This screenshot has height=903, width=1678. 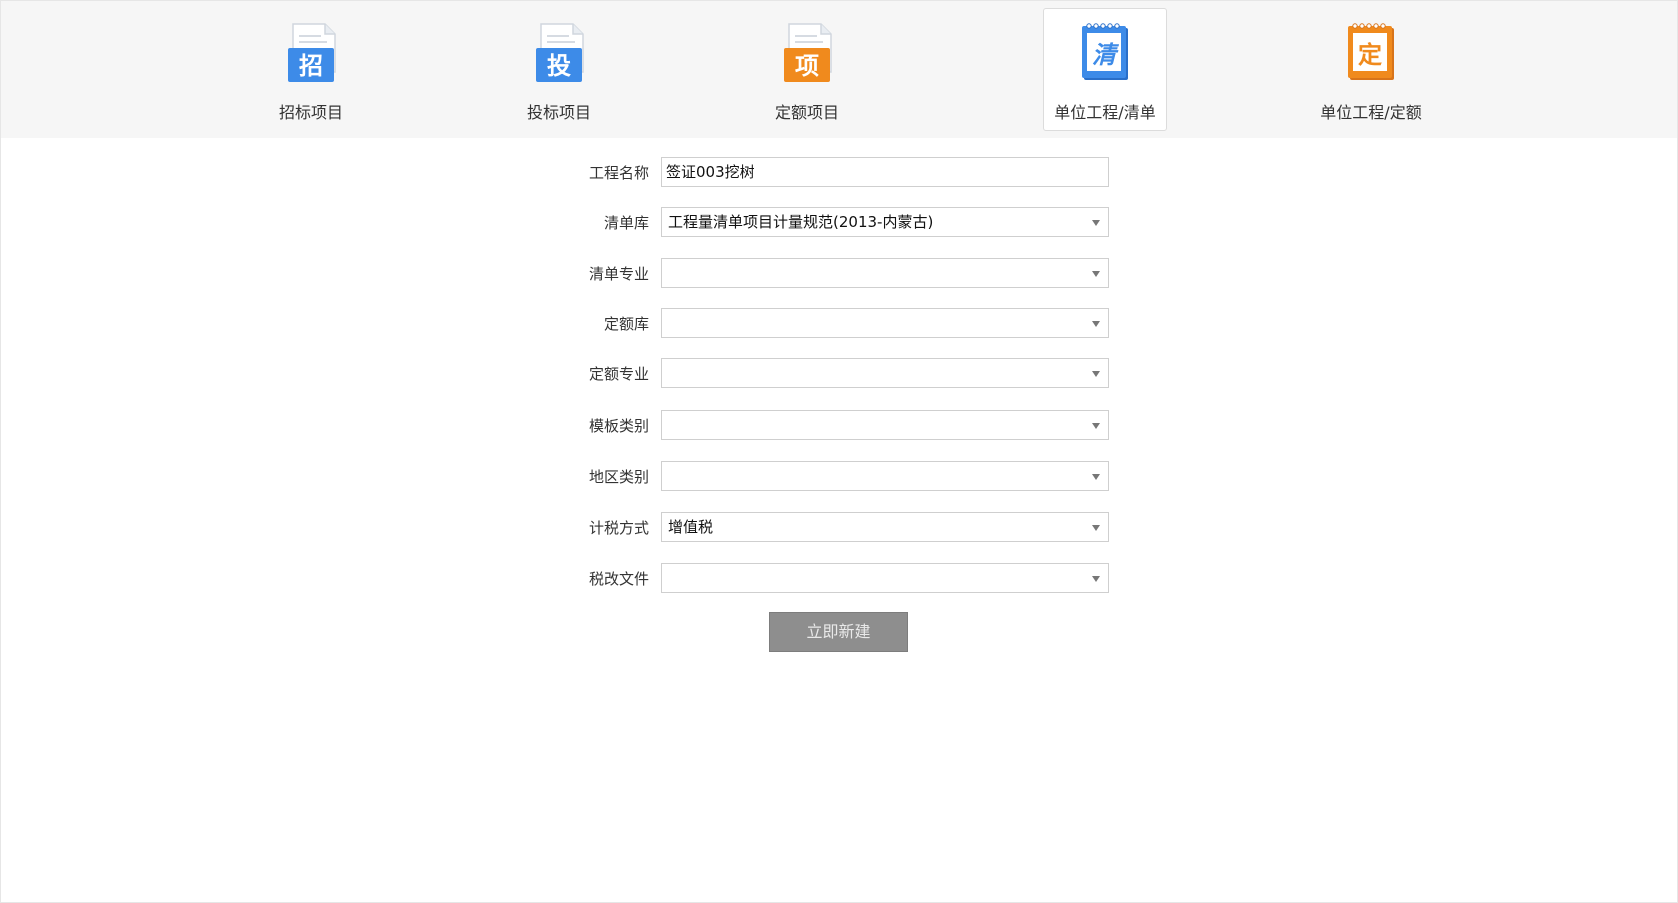 What do you see at coordinates (838, 632) in the screenshot?
I see `create-now-button: 立即新建` at bounding box center [838, 632].